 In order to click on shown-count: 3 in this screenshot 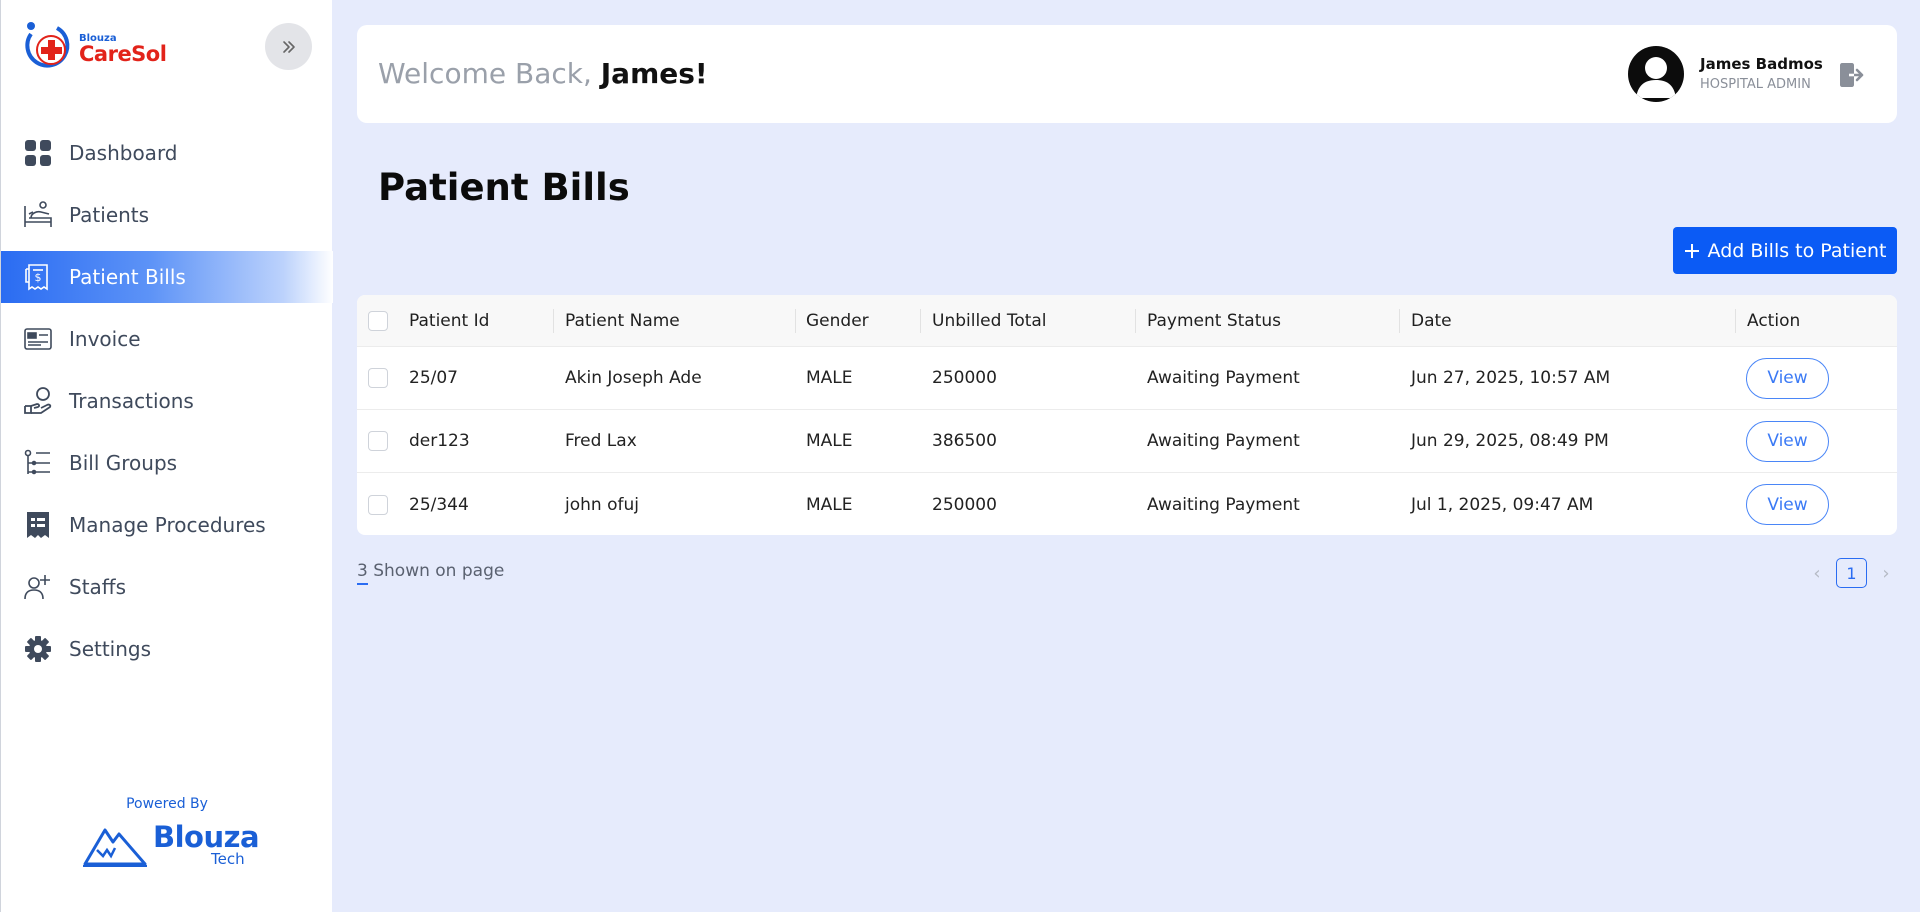, I will do `click(362, 573)`.